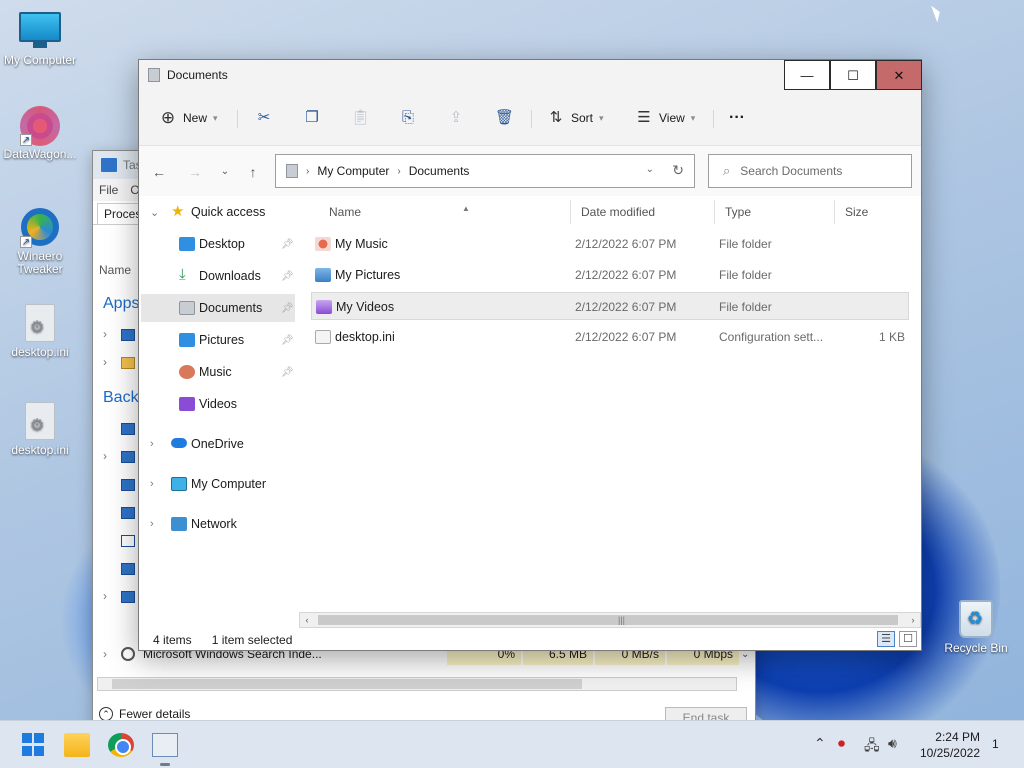 The width and height of the screenshot is (1024, 768). I want to click on rename-button: ⎘, so click(408, 118).